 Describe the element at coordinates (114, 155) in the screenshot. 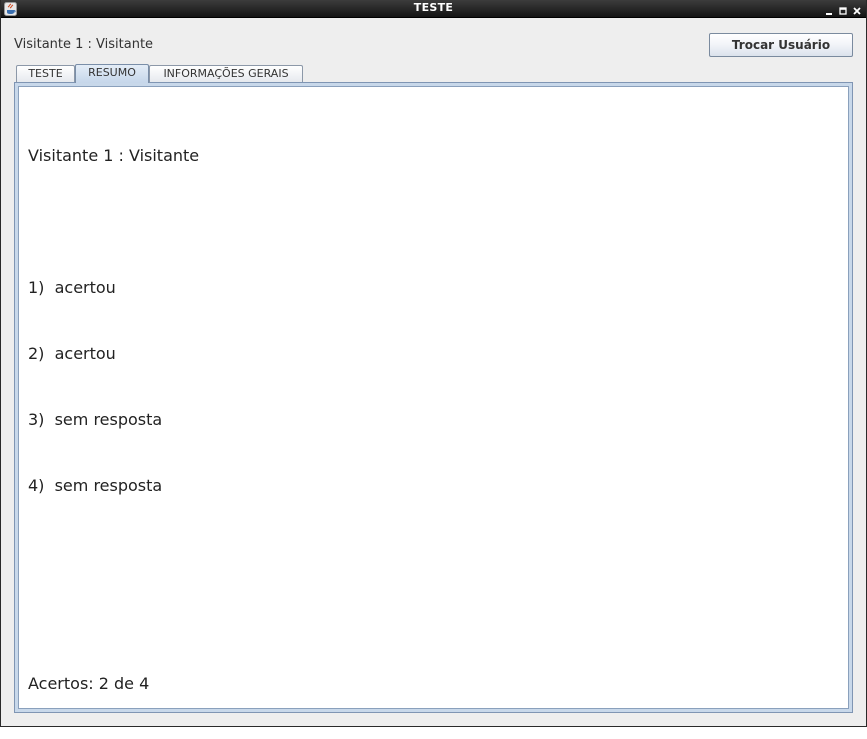

I see `summary-user-line: Visitante 1 : Visitante` at that location.